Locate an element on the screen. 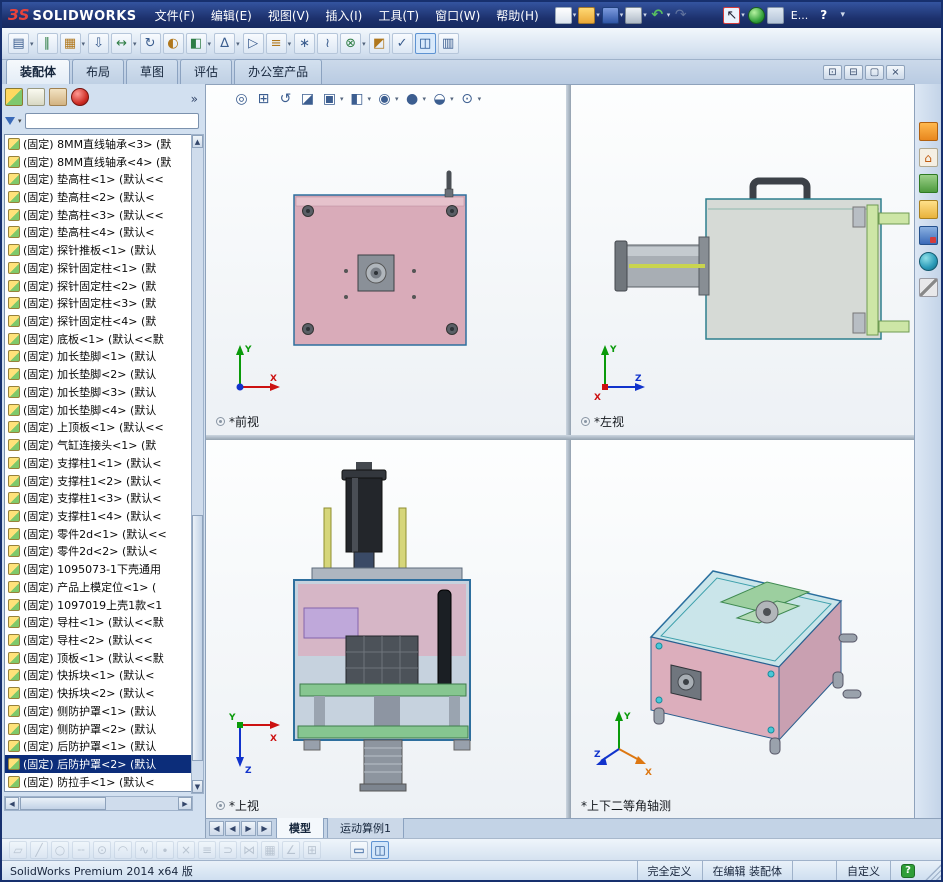  toolbar-flyout-icon: ▾ is located at coordinates (842, 15).